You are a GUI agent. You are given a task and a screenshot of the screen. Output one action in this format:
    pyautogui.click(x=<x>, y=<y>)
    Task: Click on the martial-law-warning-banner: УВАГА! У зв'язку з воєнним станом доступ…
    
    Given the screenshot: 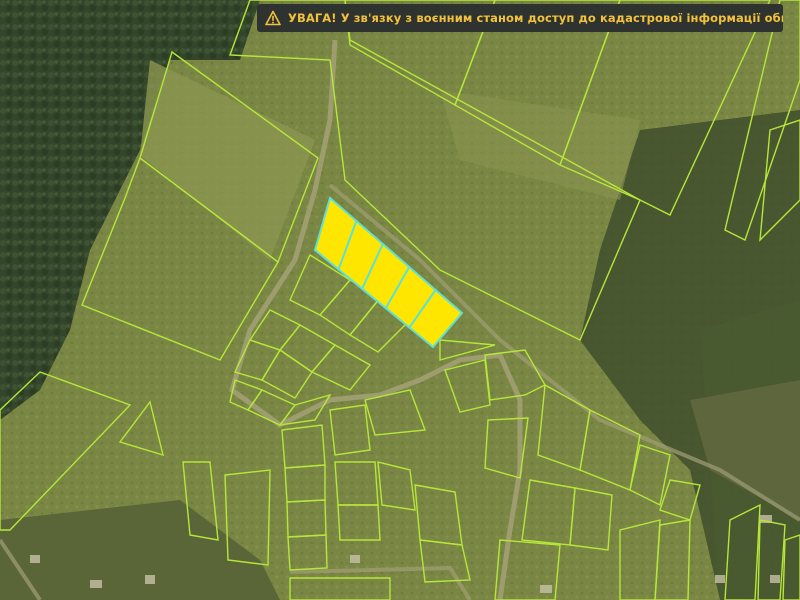 What is the action you would take?
    pyautogui.click(x=520, y=18)
    